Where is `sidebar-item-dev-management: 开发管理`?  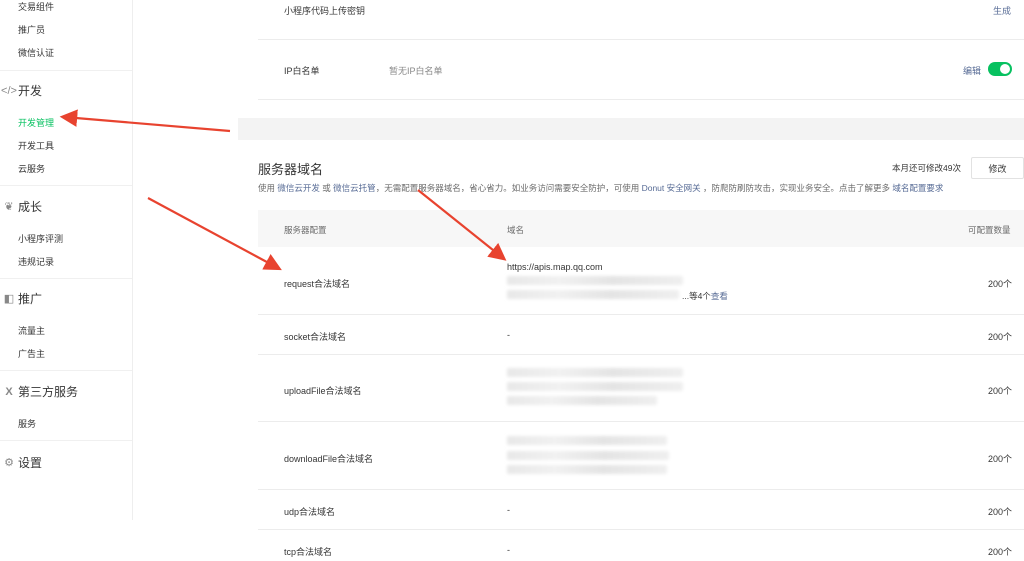
sidebar-item-dev-management: 开发管理 is located at coordinates (36, 122).